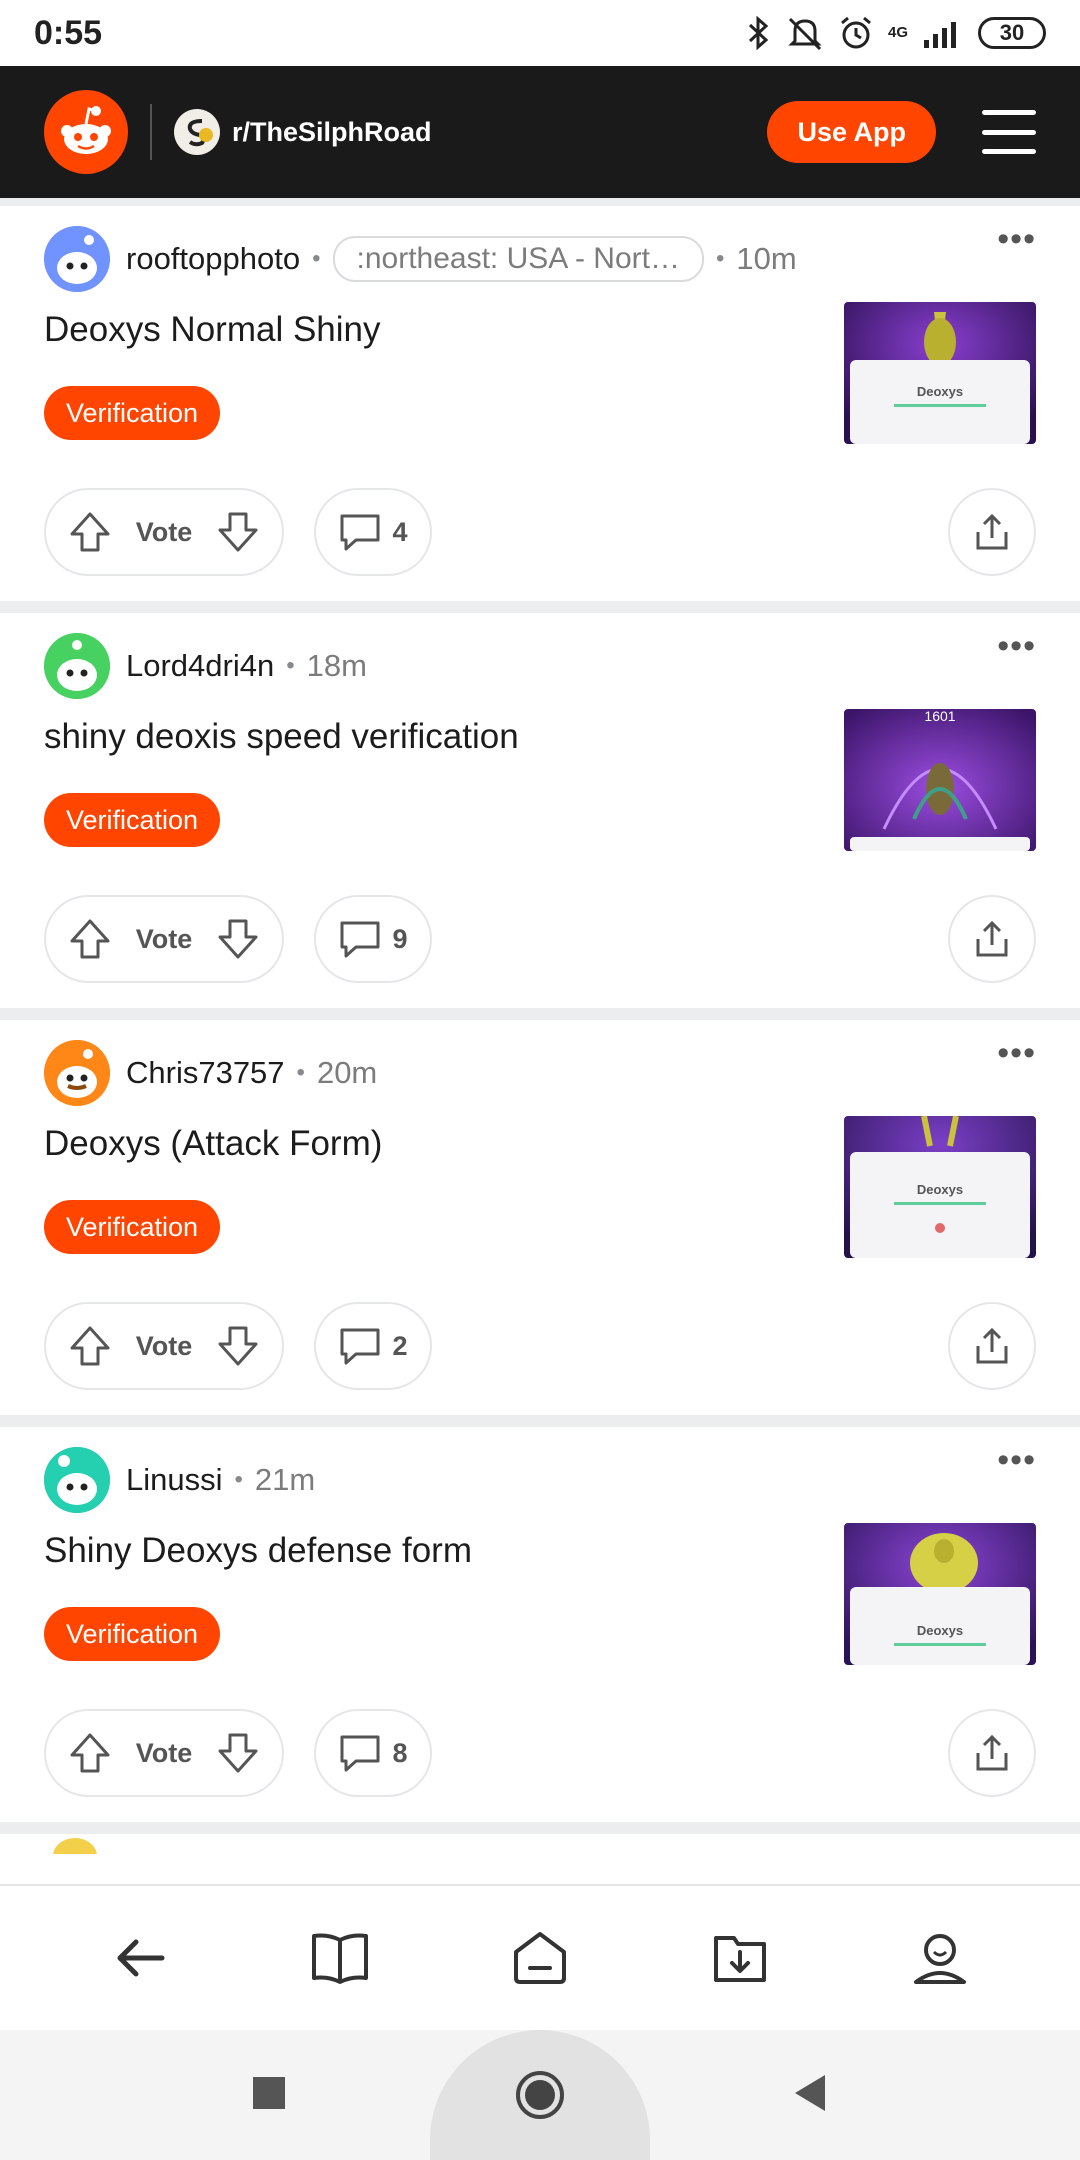  What do you see at coordinates (766, 258) in the screenshot?
I see `post-age: 10m` at bounding box center [766, 258].